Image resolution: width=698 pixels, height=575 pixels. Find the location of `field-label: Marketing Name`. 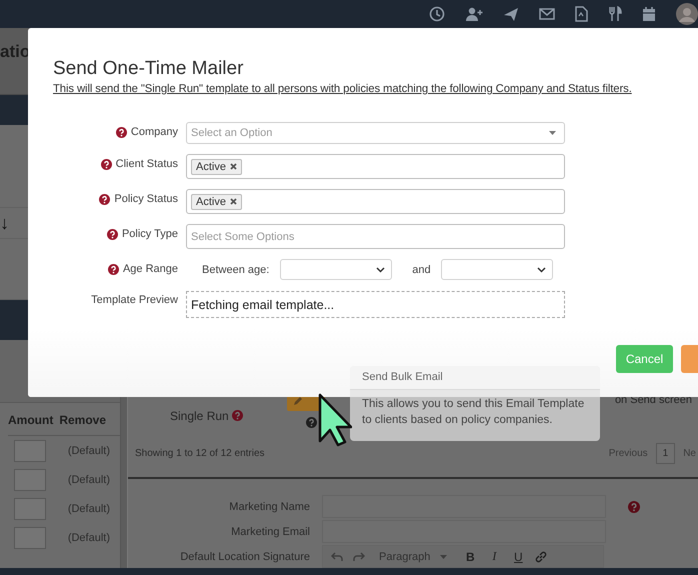

field-label: Marketing Name is located at coordinates (269, 506).